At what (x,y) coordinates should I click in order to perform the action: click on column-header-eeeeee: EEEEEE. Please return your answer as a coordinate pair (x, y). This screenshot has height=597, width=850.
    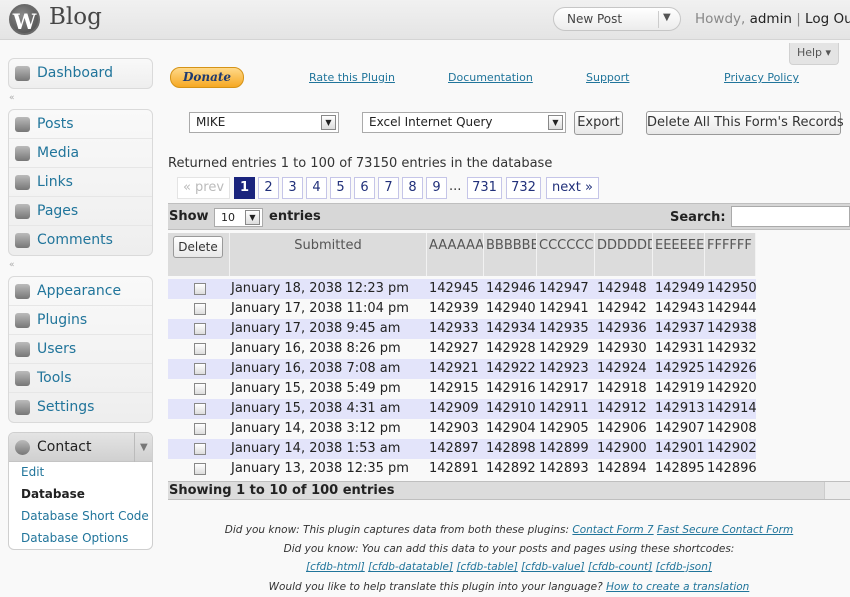
    Looking at the image, I should click on (679, 254).